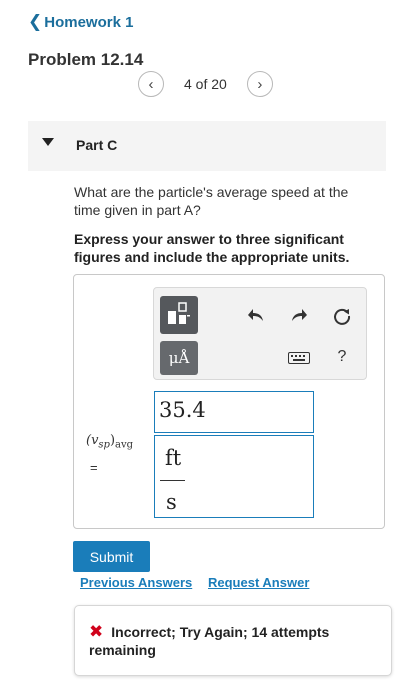  I want to click on variable-label: (vsp)avg, so click(109, 442).